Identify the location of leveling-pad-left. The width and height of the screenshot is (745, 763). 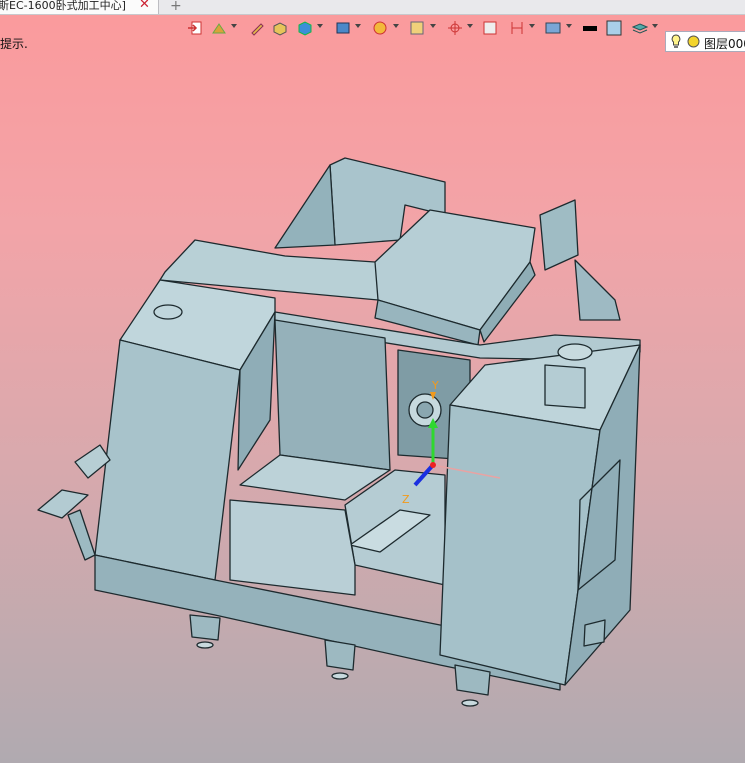
(205, 645).